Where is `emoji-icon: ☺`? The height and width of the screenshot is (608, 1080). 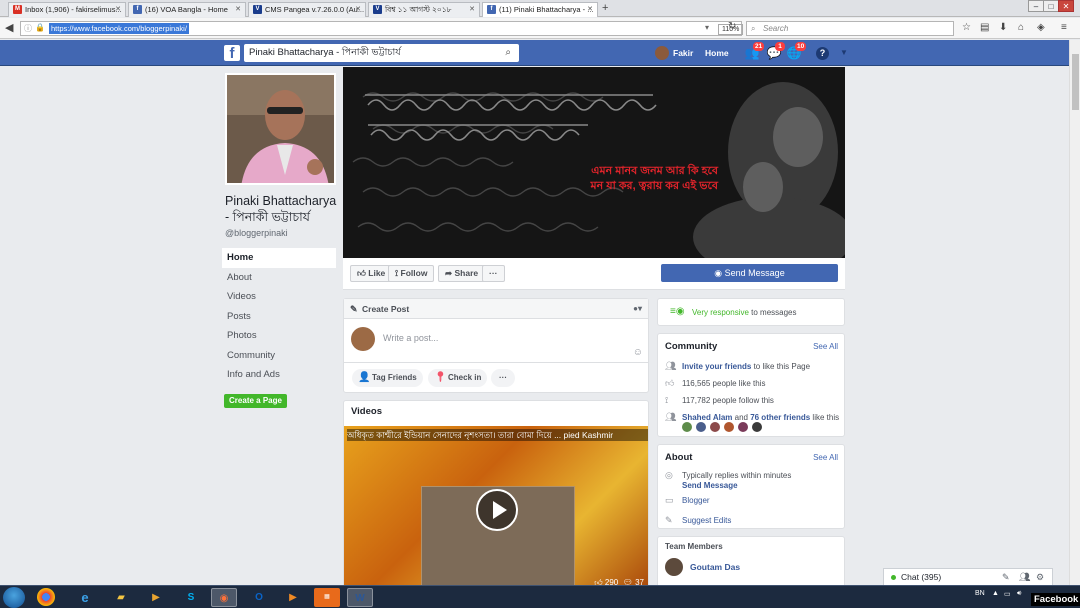
emoji-icon: ☺ is located at coordinates (638, 352).